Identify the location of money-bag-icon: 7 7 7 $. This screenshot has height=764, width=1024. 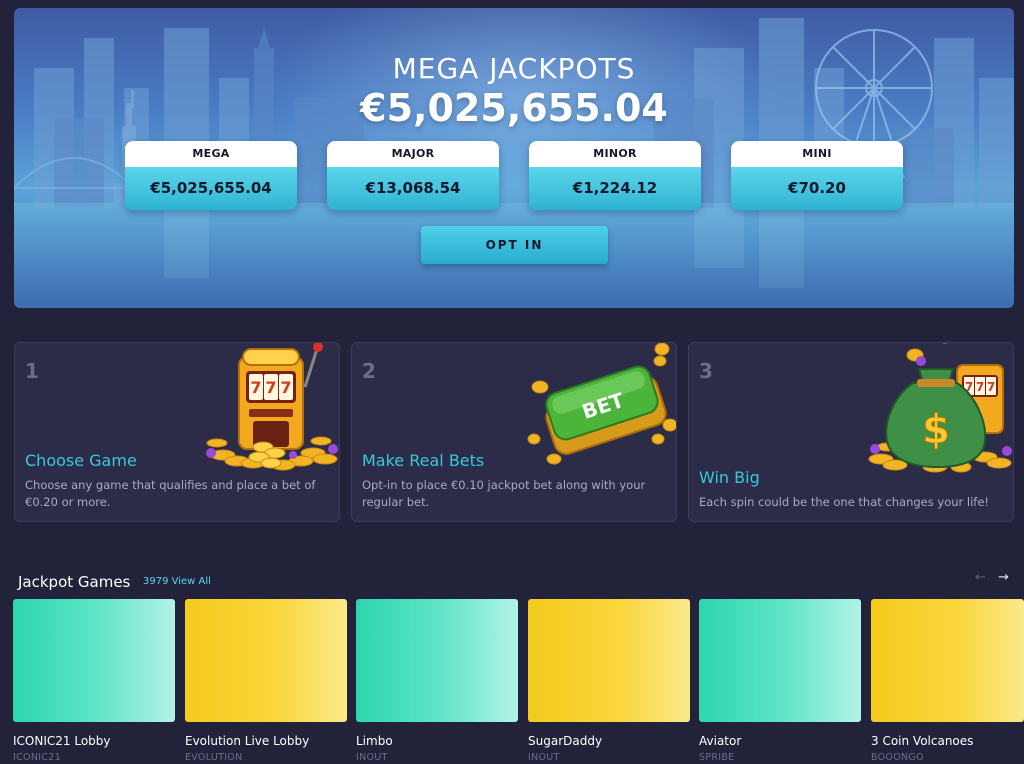
(940, 408).